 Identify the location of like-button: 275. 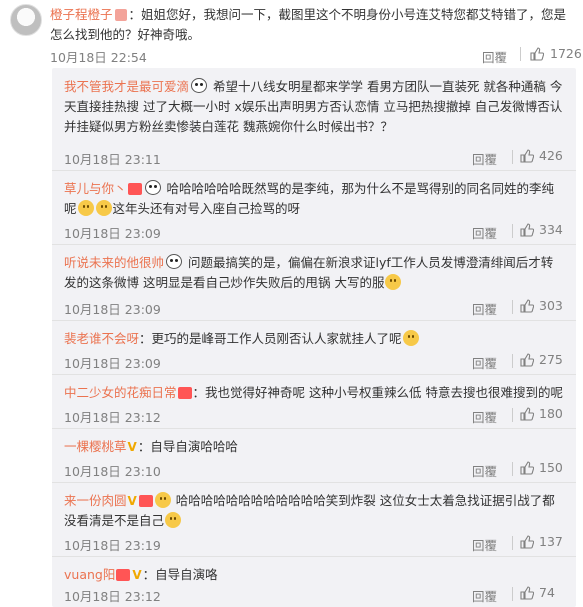
(541, 359).